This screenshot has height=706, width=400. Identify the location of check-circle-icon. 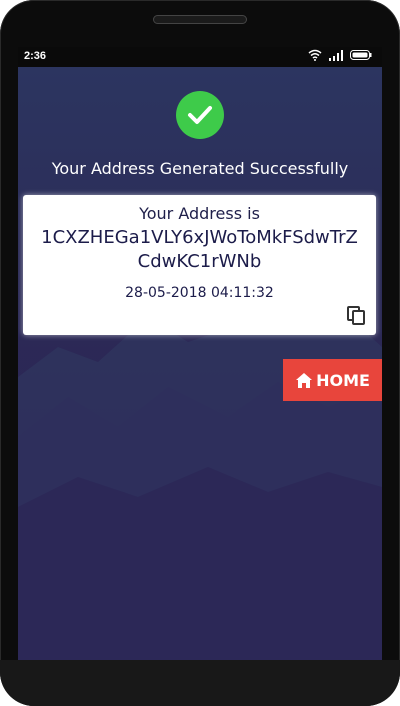
(200, 115).